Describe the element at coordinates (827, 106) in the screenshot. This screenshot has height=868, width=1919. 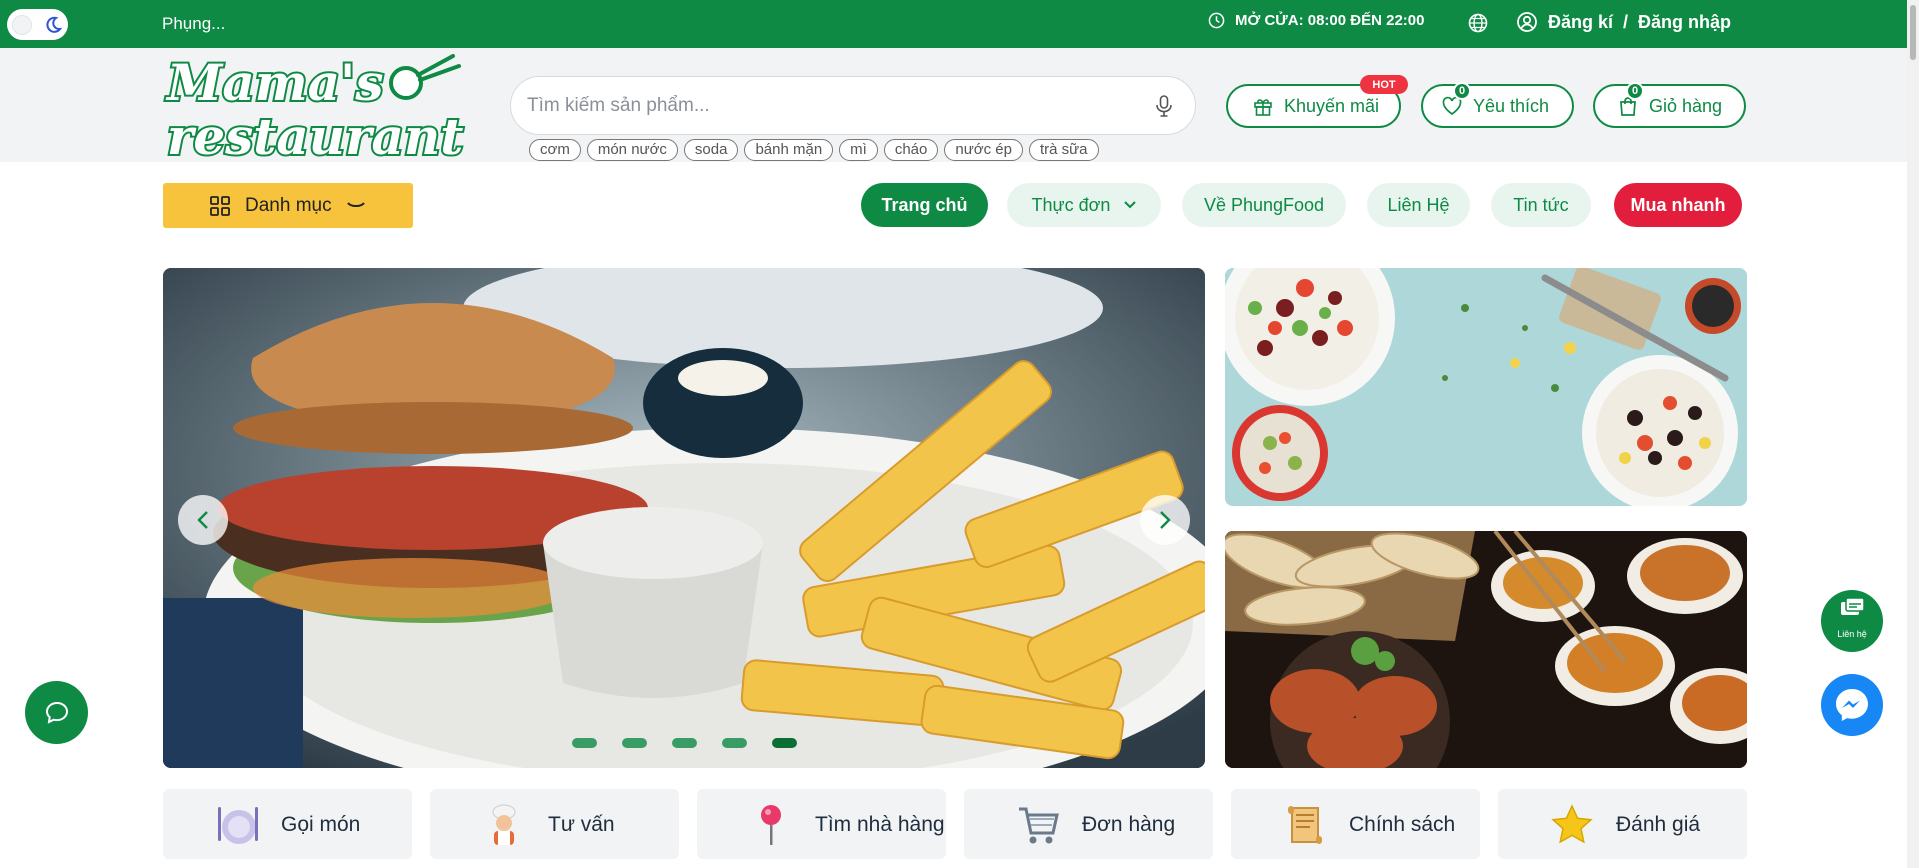
I see `search-input` at that location.